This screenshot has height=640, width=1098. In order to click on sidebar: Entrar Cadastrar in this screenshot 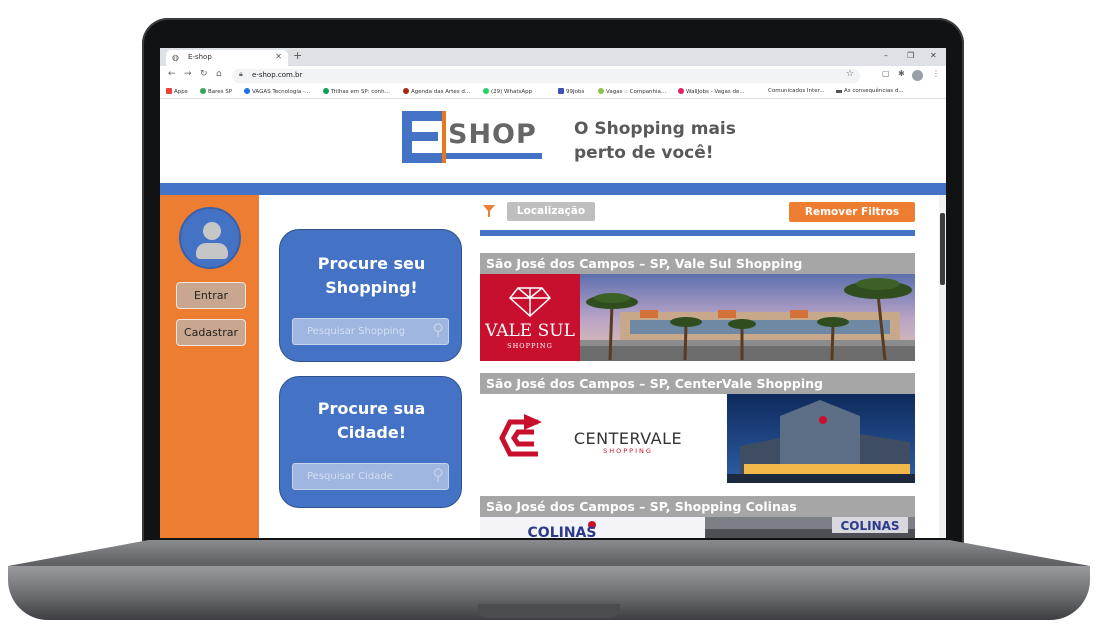, I will do `click(209, 366)`.